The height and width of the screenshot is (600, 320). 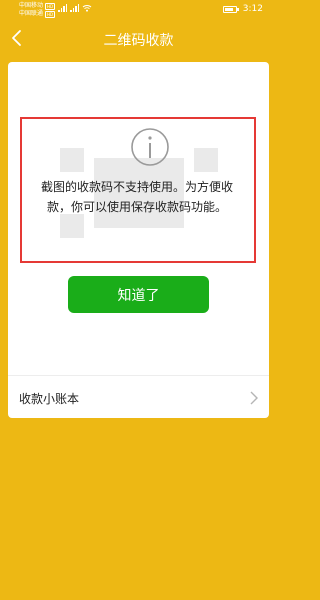 What do you see at coordinates (138, 398) in the screenshot?
I see `ledger-row: 收款小账本` at bounding box center [138, 398].